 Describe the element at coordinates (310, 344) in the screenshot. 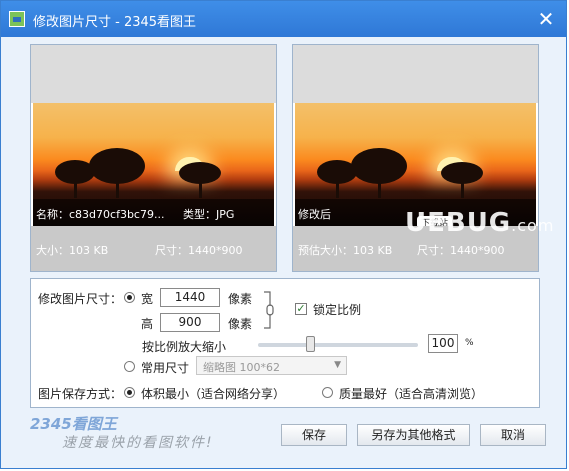

I see `scale-slider-thumb` at that location.